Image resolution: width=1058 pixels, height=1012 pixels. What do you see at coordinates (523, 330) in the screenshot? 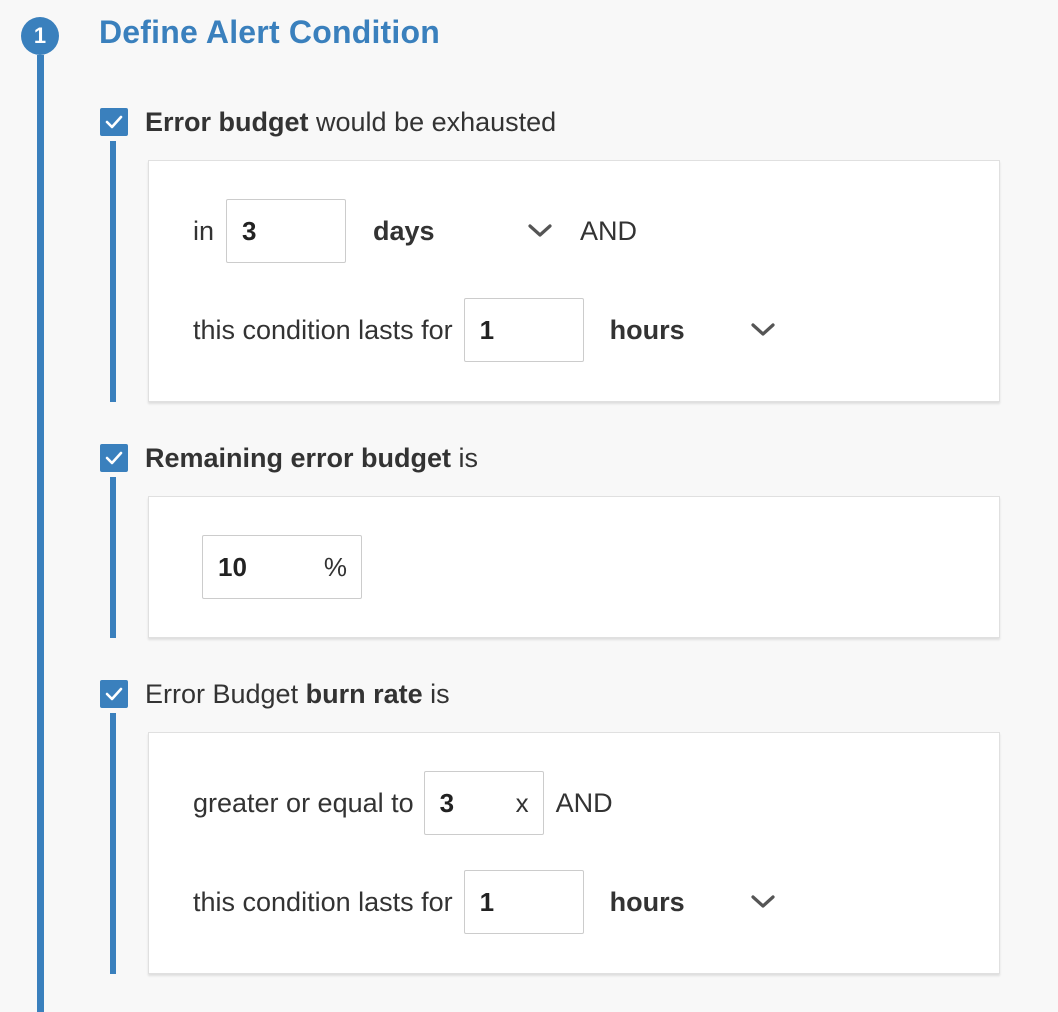
I see `exhaustion-lasts-input: 1` at bounding box center [523, 330].